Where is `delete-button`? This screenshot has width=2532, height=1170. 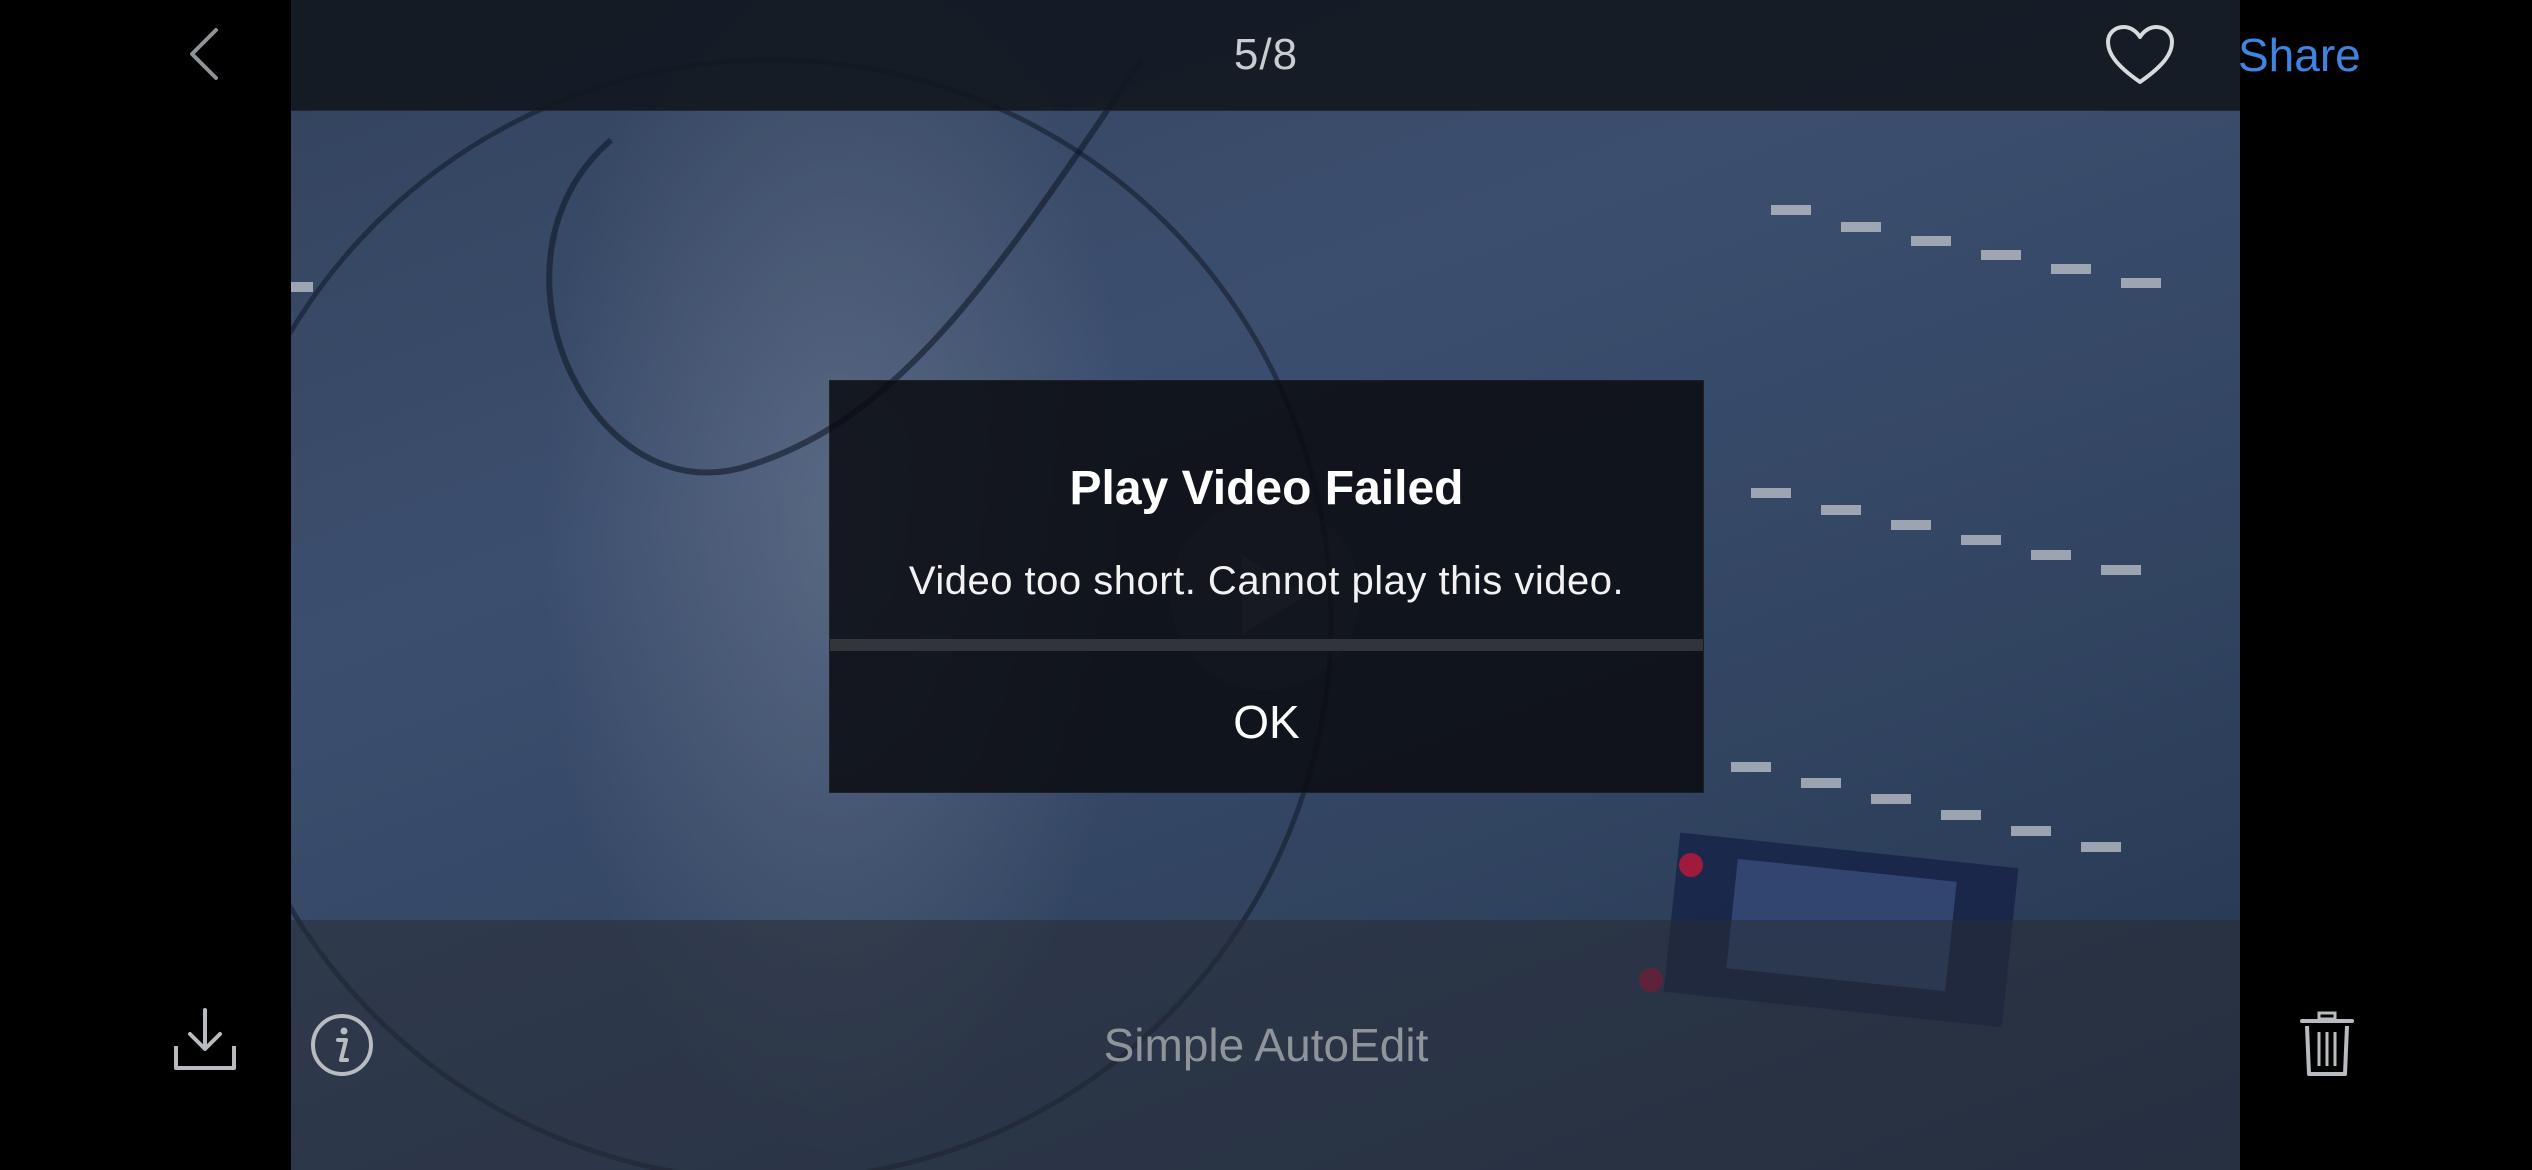 delete-button is located at coordinates (2327, 1044).